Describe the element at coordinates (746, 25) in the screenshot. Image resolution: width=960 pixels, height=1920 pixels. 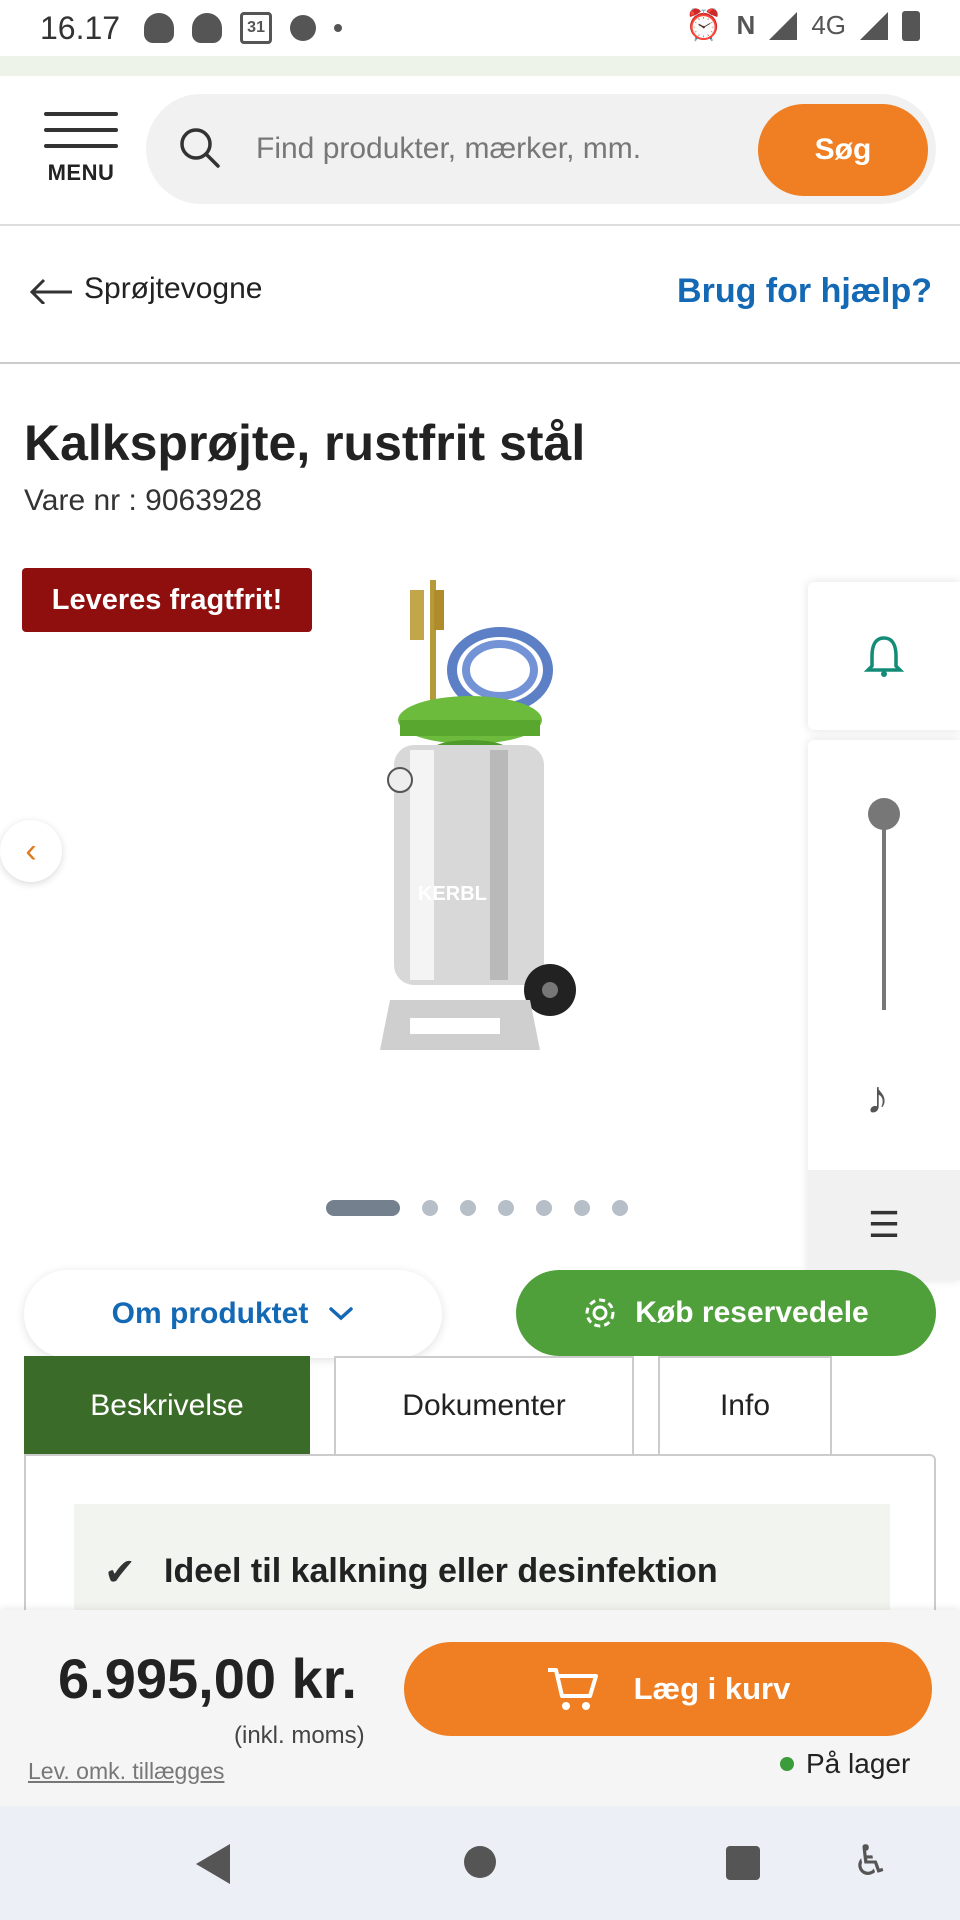
I see `nfc-icon: N` at that location.